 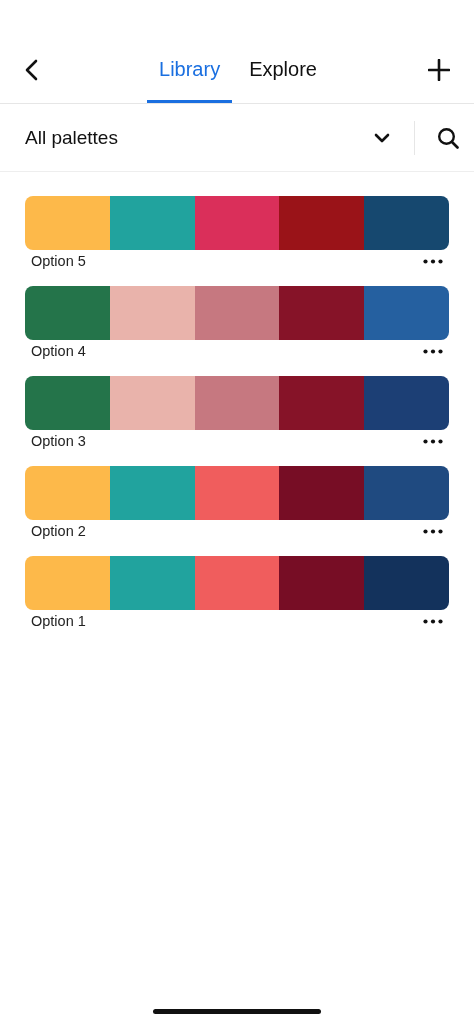 What do you see at coordinates (58, 441) in the screenshot?
I see `palette-name: Option 3` at bounding box center [58, 441].